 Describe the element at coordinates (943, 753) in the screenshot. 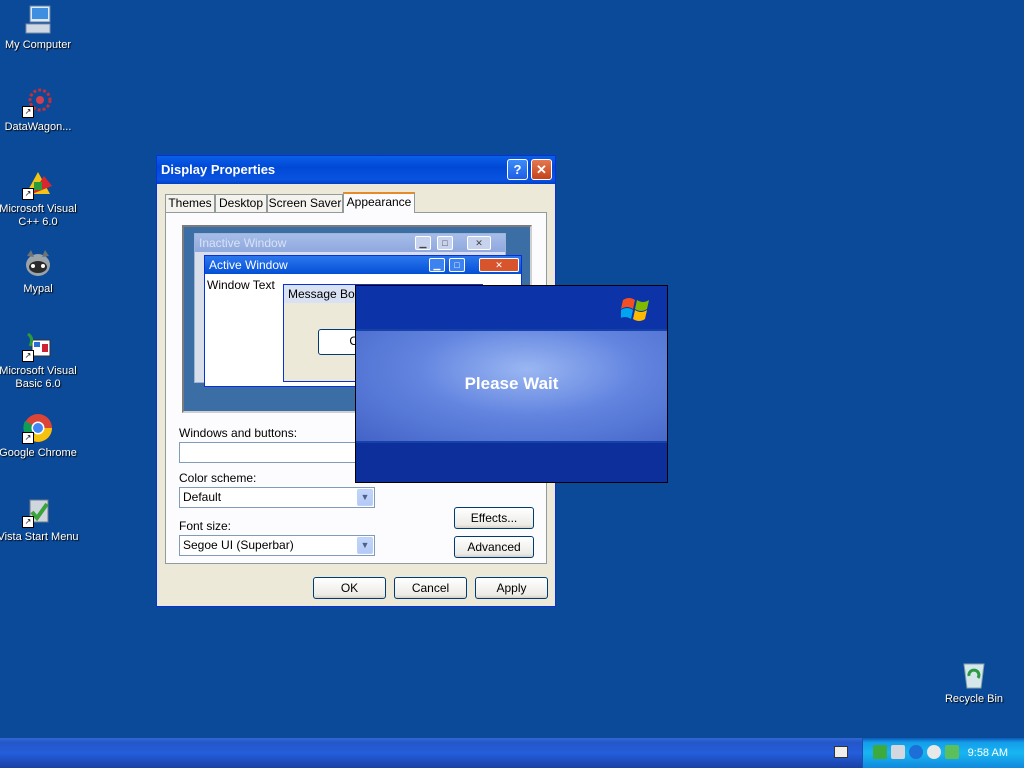

I see `system-tray: 9:58 AM` at that location.